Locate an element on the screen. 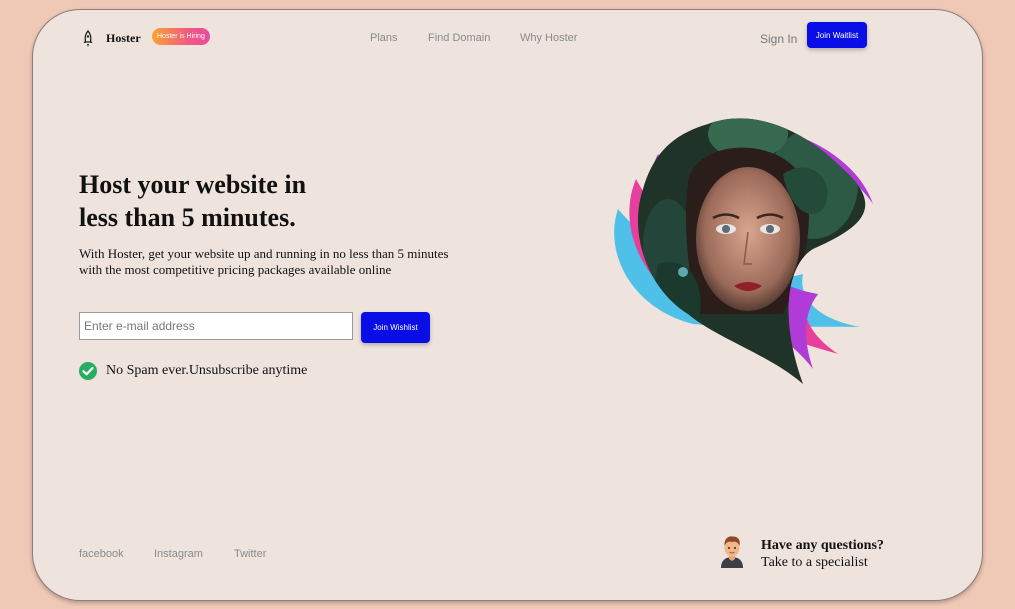 This screenshot has height=609, width=1015. hiring-badge: Hoster is Hiring is located at coordinates (181, 36).